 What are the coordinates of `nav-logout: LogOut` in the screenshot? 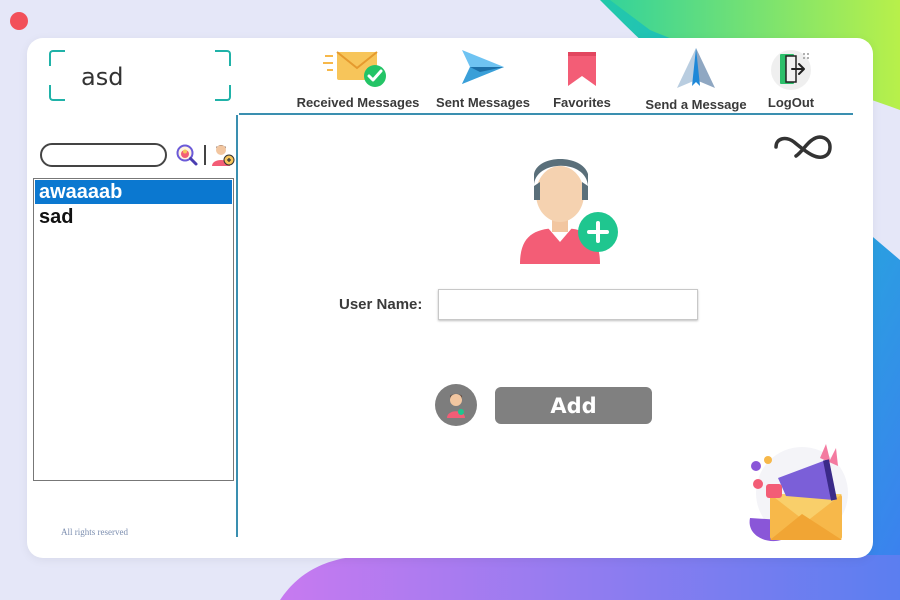 It's located at (791, 80).